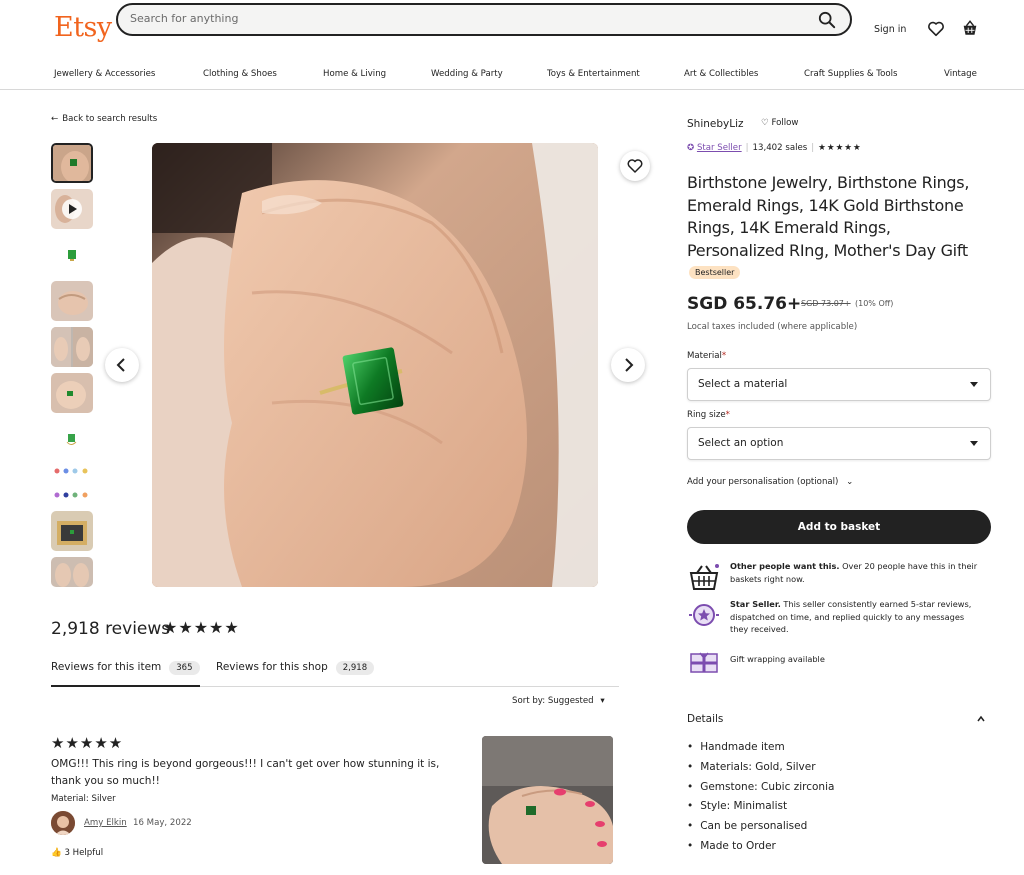 This screenshot has width=1024, height=875. What do you see at coordinates (691, 148) in the screenshot?
I see `star-seller-badge-icon: ✪` at bounding box center [691, 148].